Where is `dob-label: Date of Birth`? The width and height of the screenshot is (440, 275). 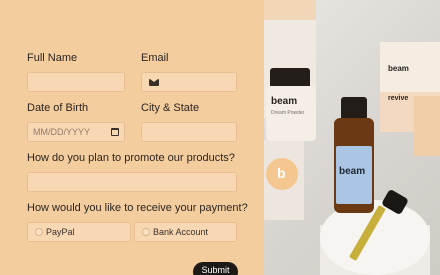
dob-label: Date of Birth is located at coordinates (58, 108).